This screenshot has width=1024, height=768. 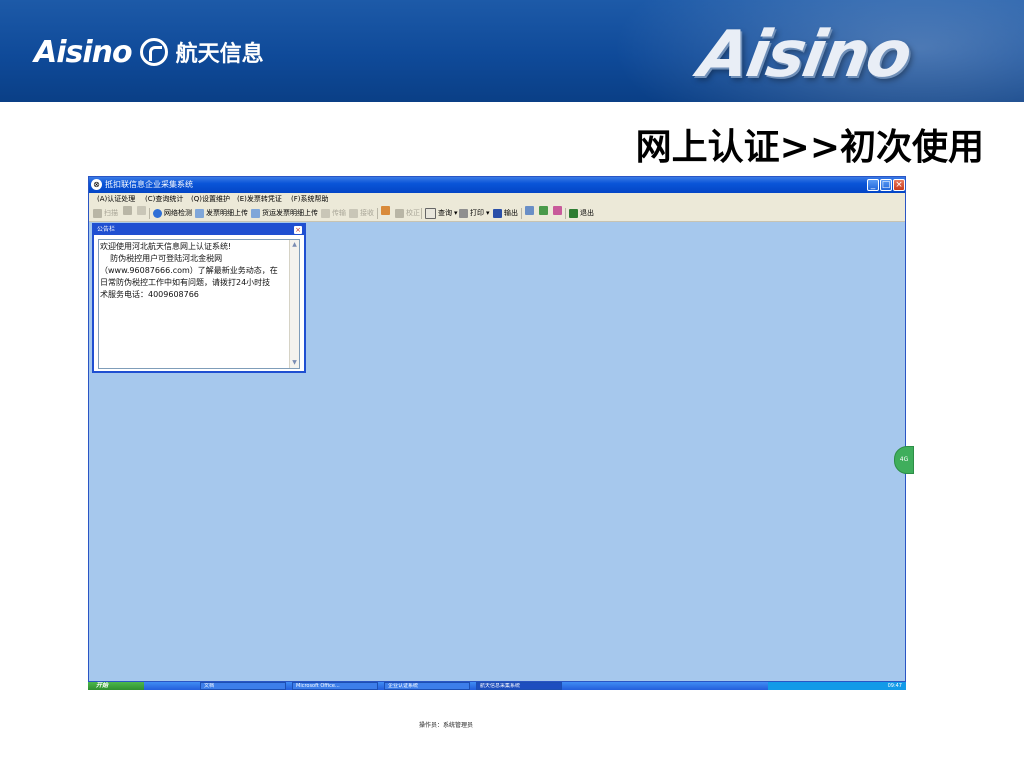 I want to click on taskbar-item: 文档, so click(x=243, y=686).